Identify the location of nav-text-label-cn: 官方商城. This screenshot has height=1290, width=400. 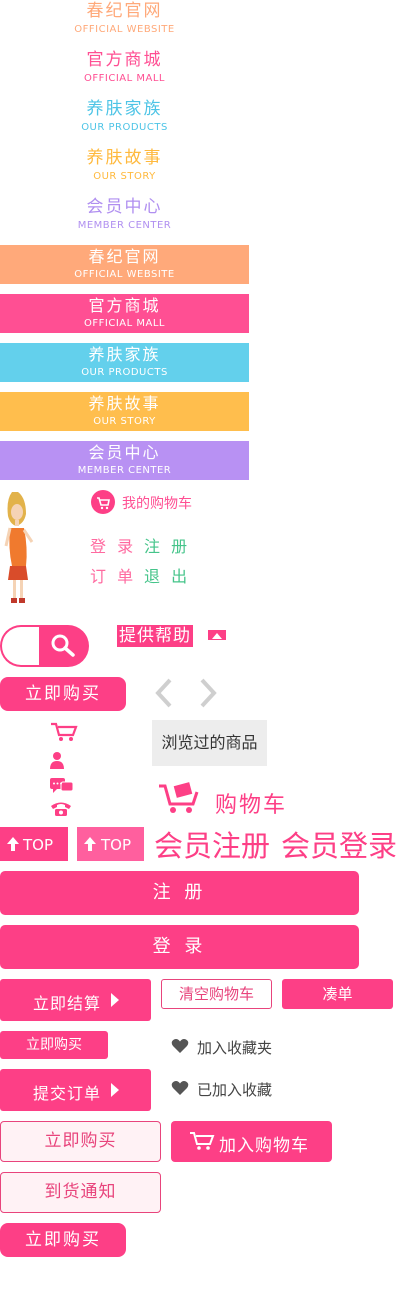
(124, 60).